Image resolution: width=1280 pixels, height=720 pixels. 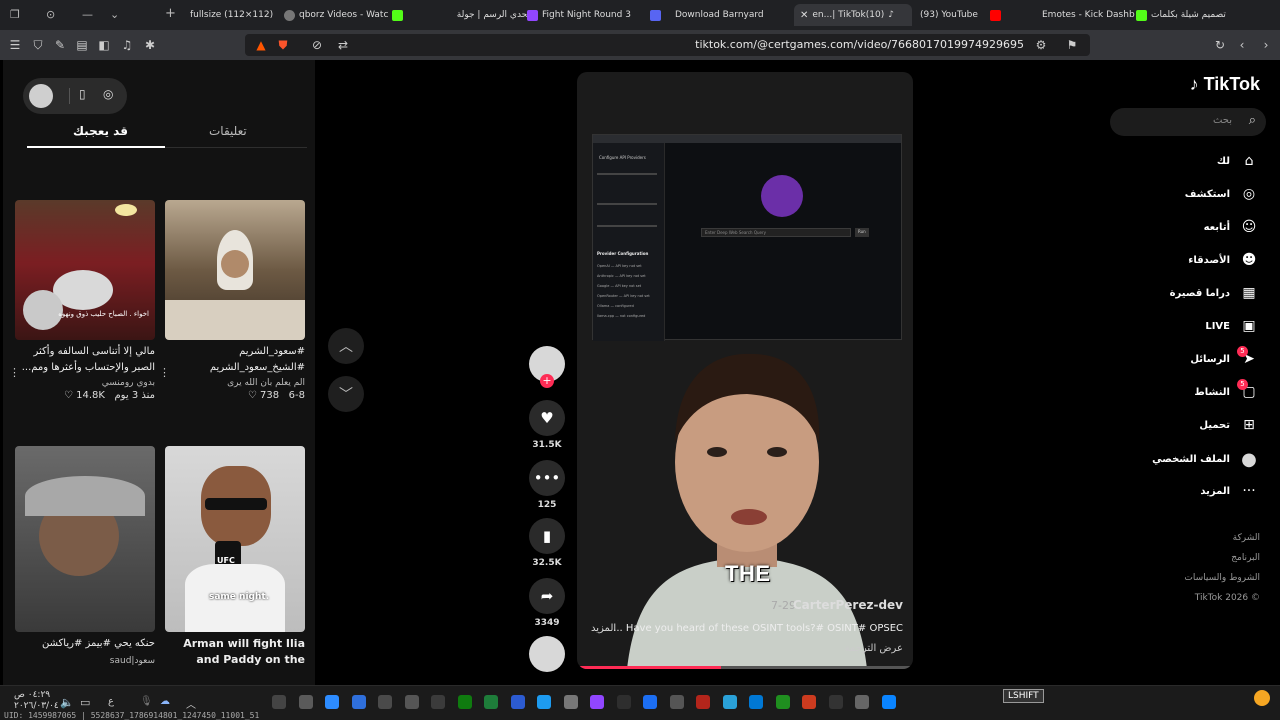 I want to click on discord-icon, so click(x=597, y=702).